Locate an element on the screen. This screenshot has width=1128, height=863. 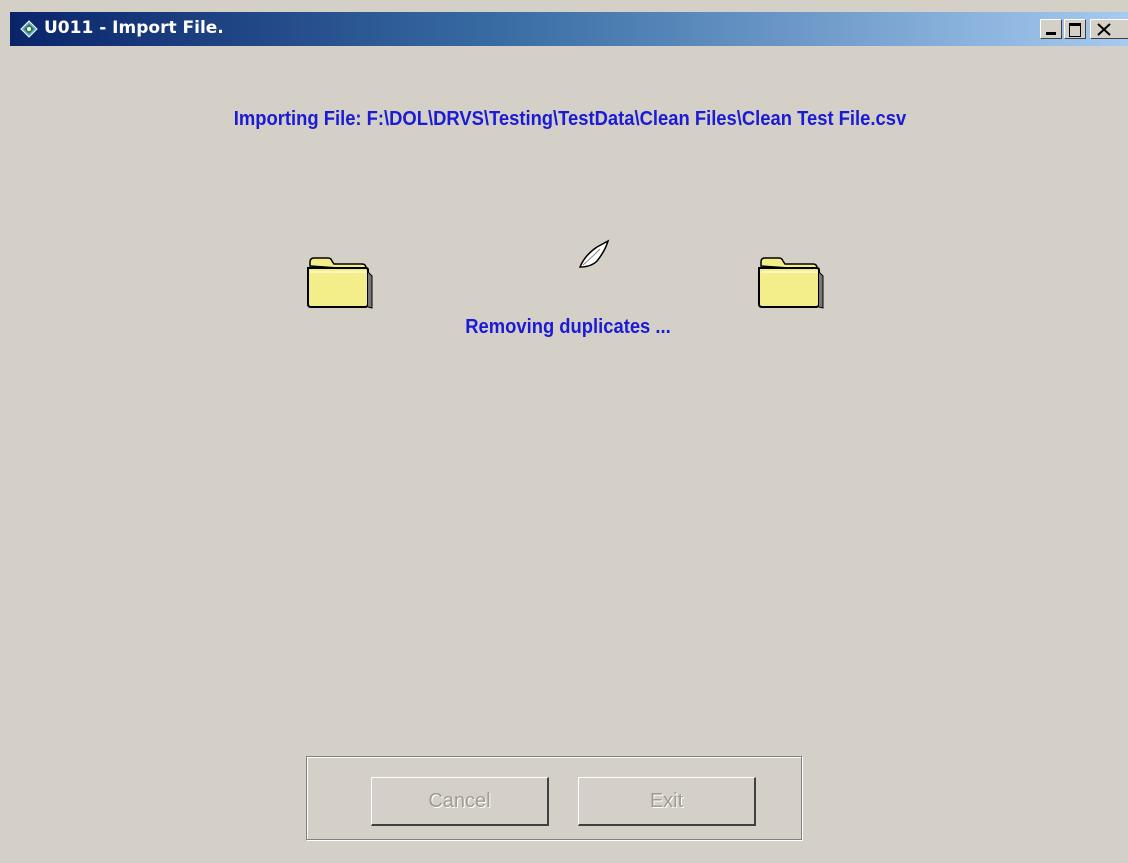
minimize-icon is located at coordinates (1051, 33).